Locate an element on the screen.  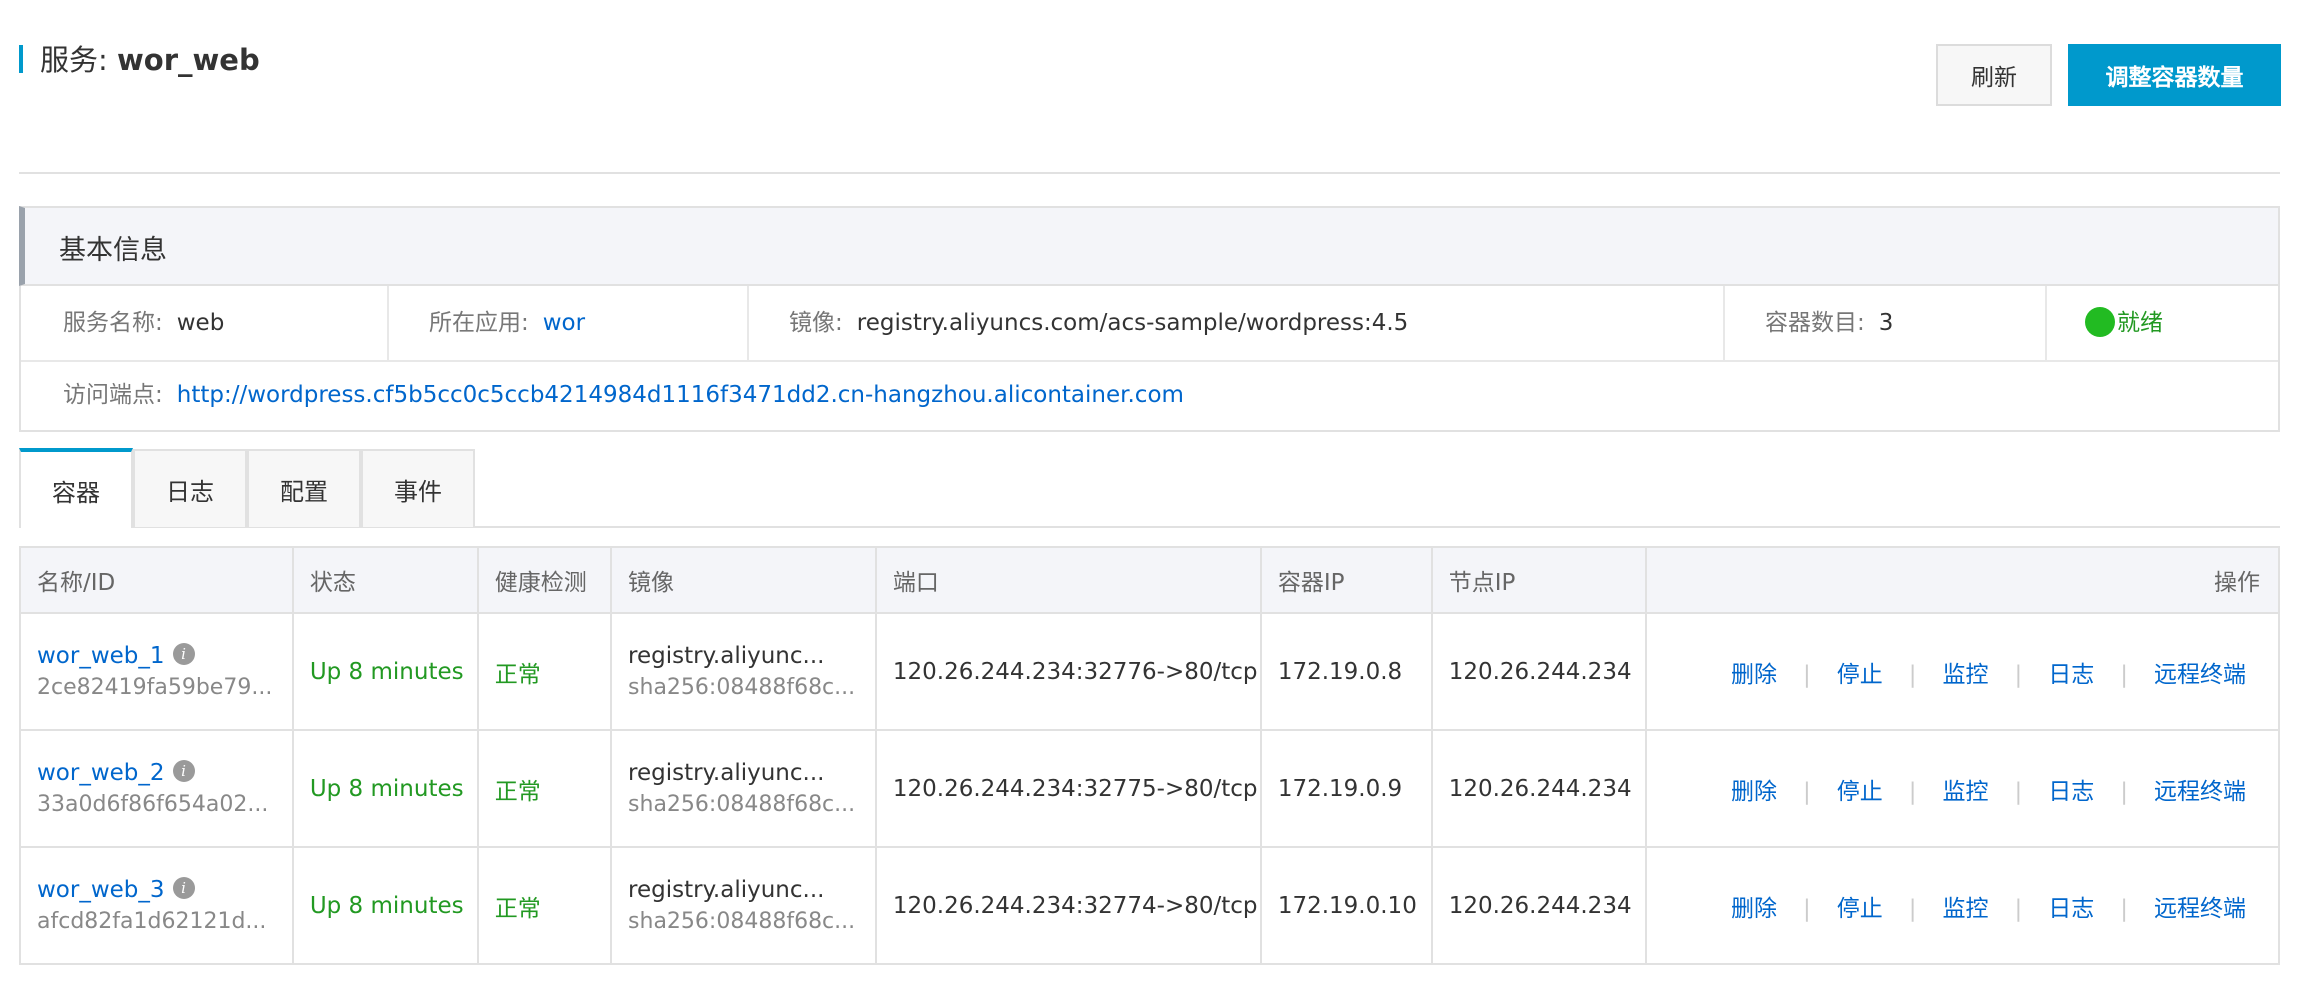
adjust-container-count-button: 调整容器数量 is located at coordinates (2174, 75).